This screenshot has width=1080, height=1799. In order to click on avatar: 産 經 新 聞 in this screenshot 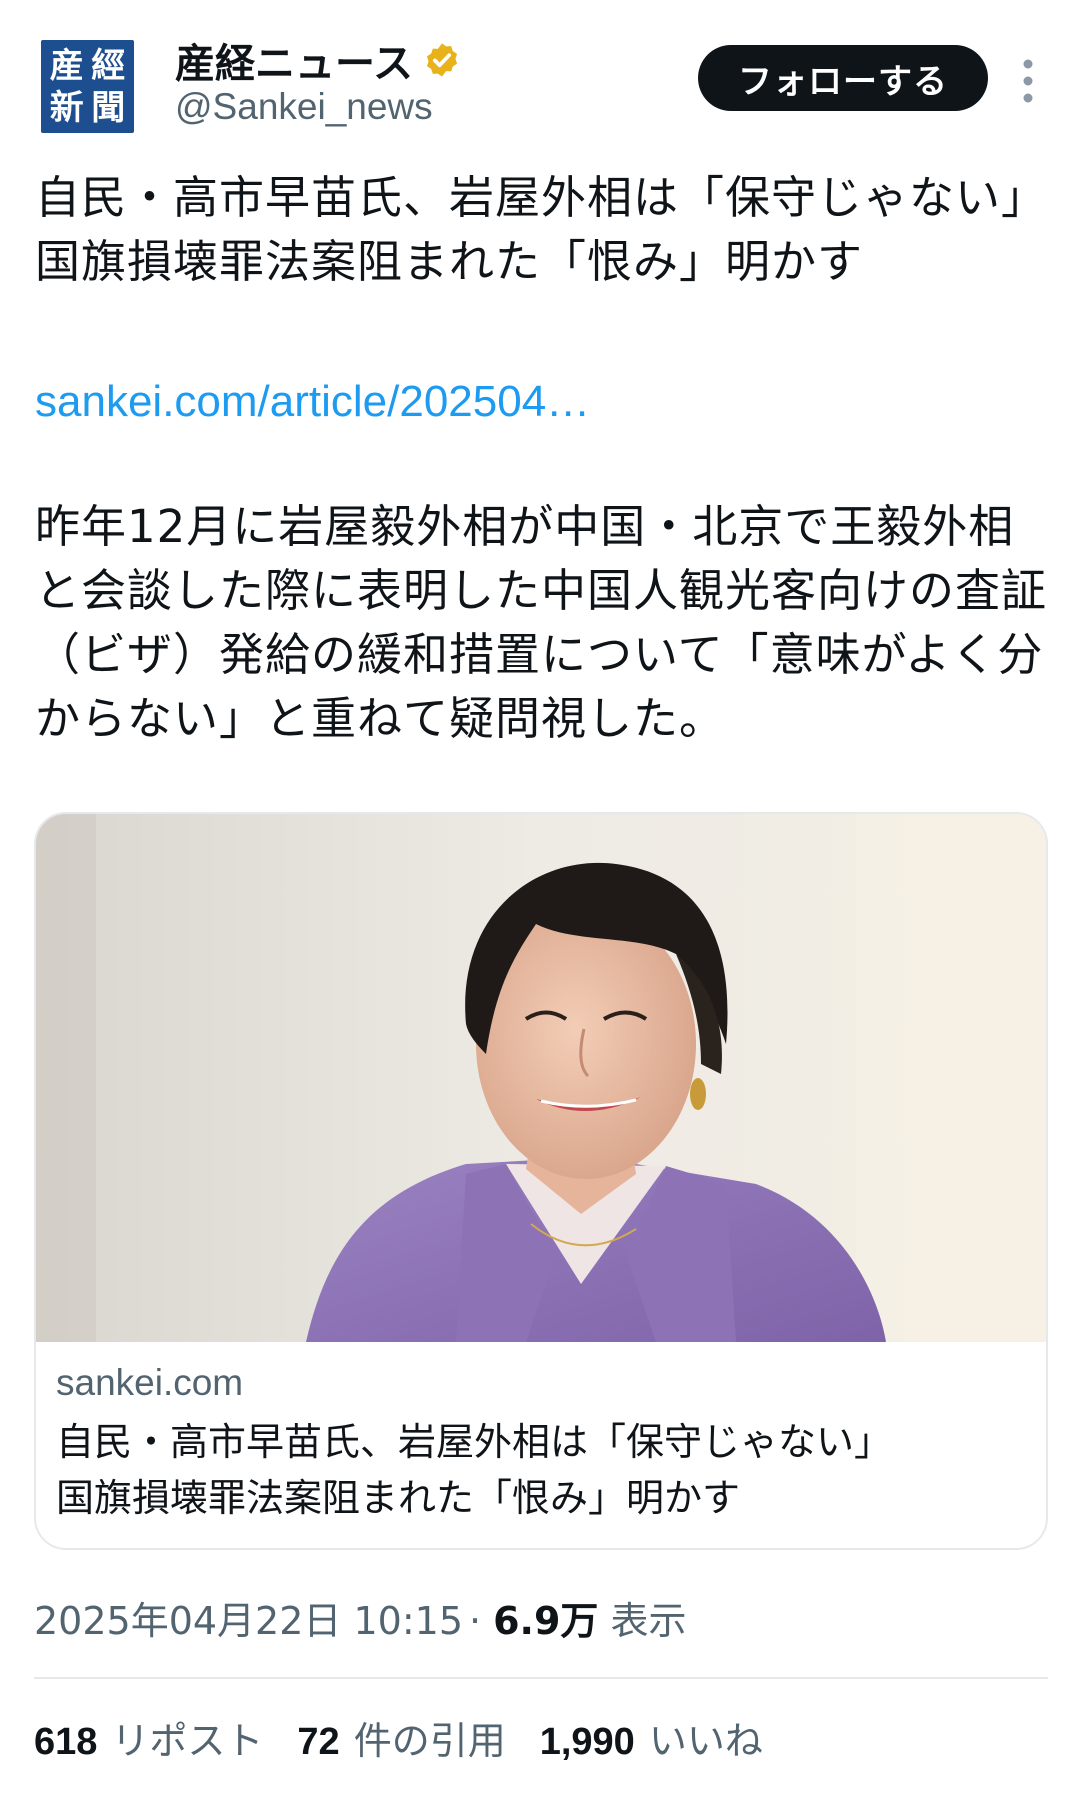, I will do `click(87, 86)`.